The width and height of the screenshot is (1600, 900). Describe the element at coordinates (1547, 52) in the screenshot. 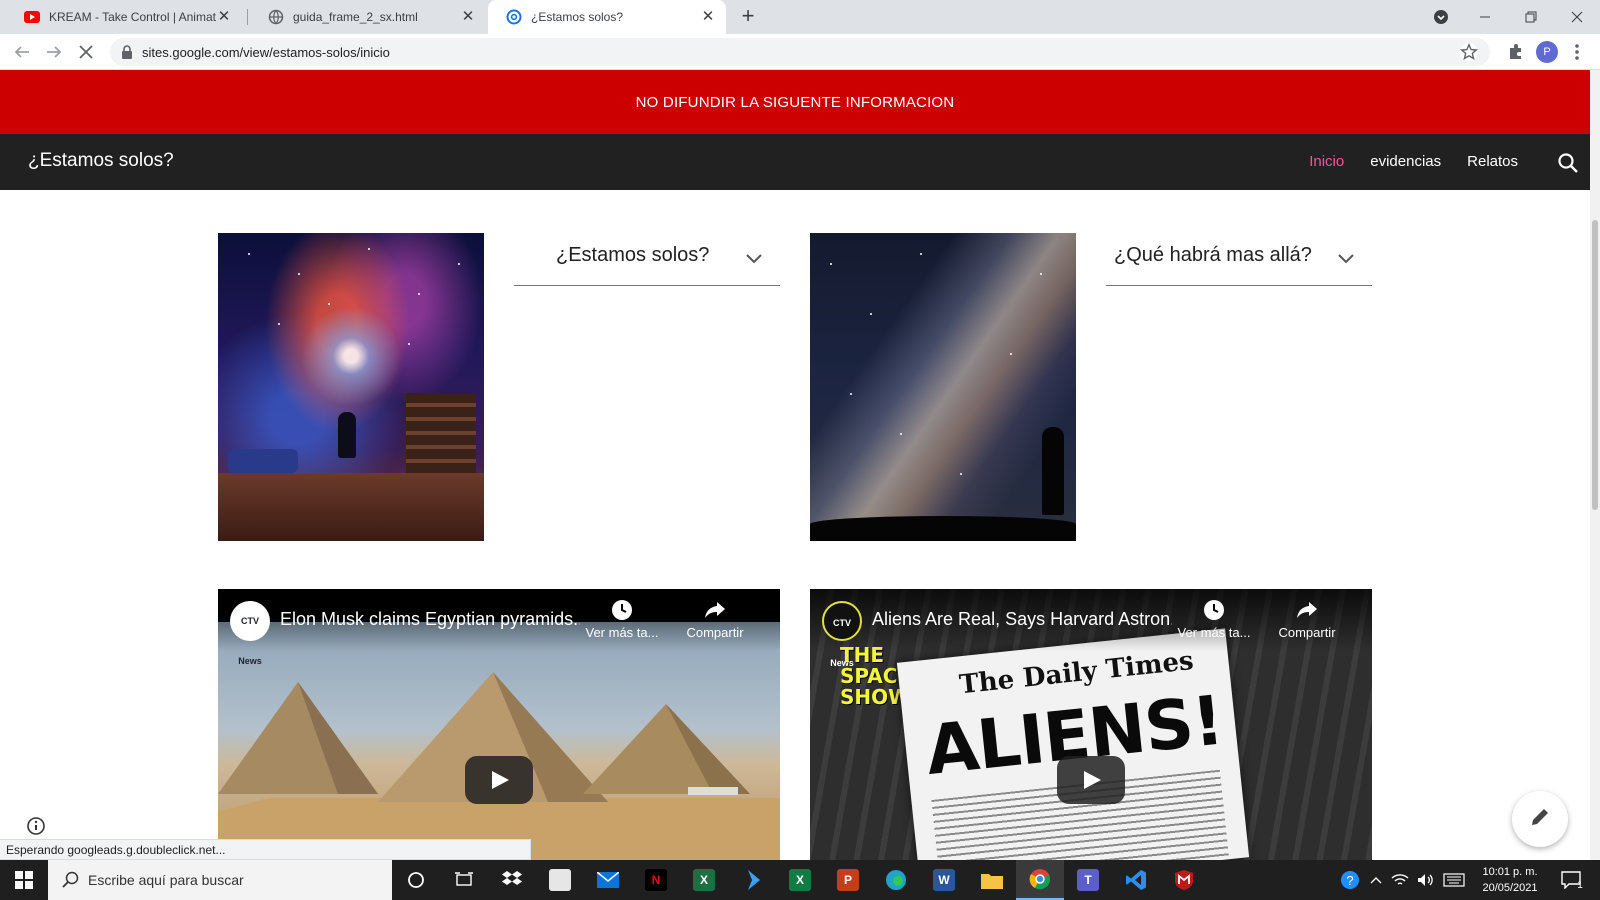

I see `profile-avatar: P` at that location.